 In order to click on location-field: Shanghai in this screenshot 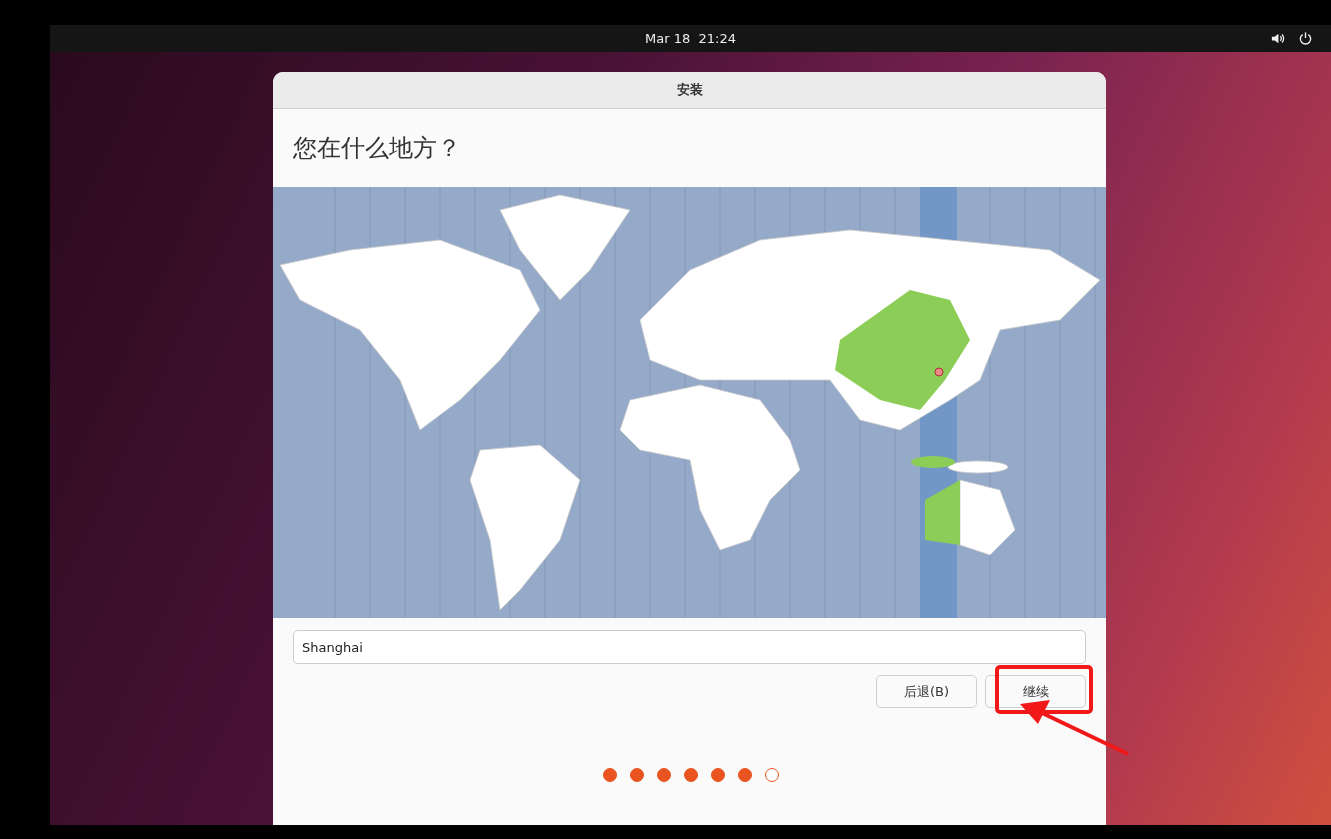, I will do `click(689, 647)`.